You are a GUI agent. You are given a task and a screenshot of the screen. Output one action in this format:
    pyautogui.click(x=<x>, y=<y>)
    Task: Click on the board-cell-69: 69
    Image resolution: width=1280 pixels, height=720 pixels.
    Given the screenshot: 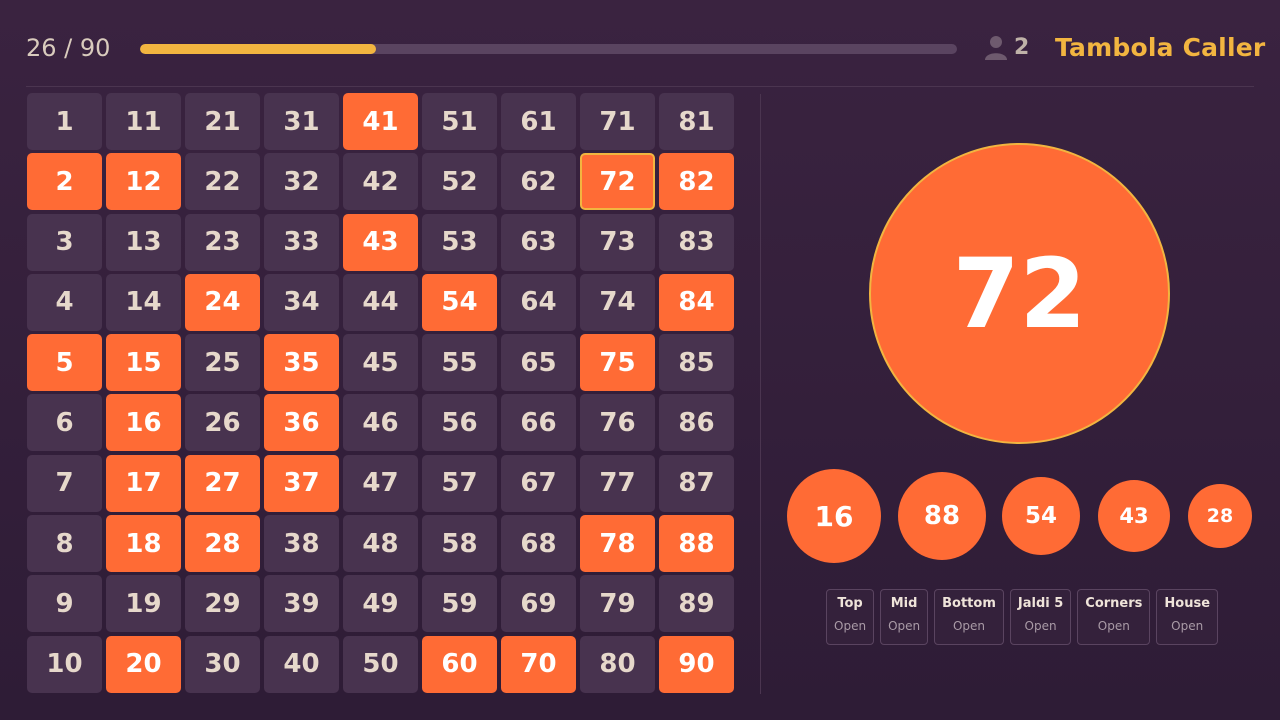 What is the action you would take?
    pyautogui.click(x=538, y=604)
    